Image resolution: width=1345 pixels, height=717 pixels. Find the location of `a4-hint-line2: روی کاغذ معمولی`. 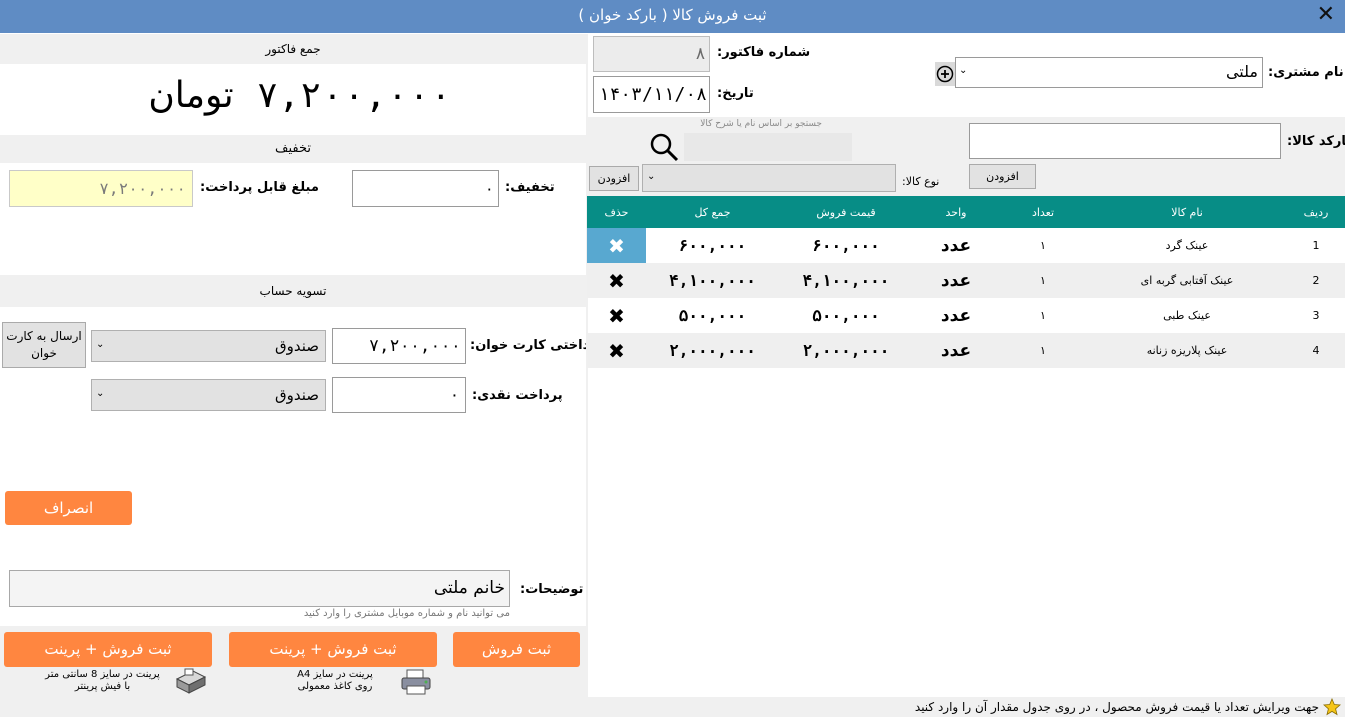

a4-hint-line2: روی کاغذ معمولی is located at coordinates (335, 686).